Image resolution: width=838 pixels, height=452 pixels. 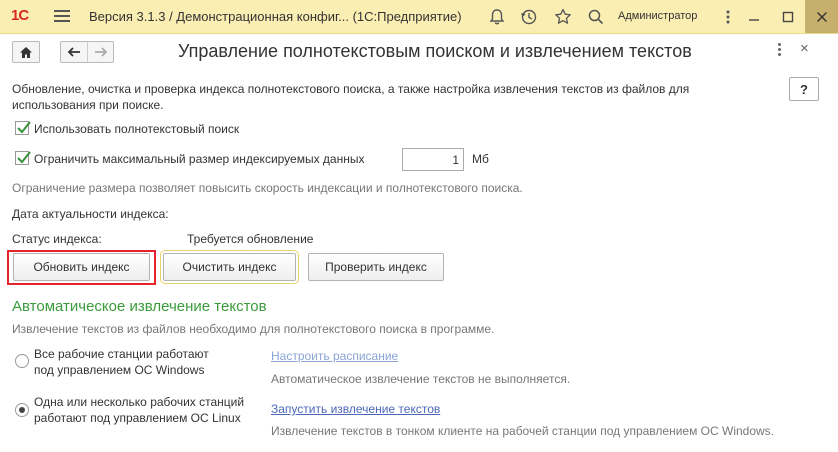 I want to click on history-nav-group, so click(x=87, y=52).